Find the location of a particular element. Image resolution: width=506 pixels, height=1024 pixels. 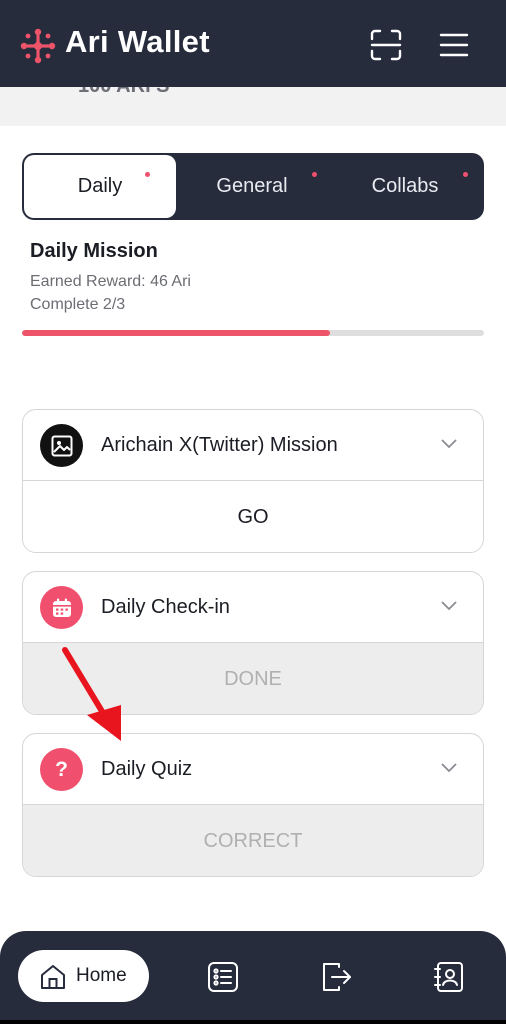

nav-home-label: Home is located at coordinates (101, 975).